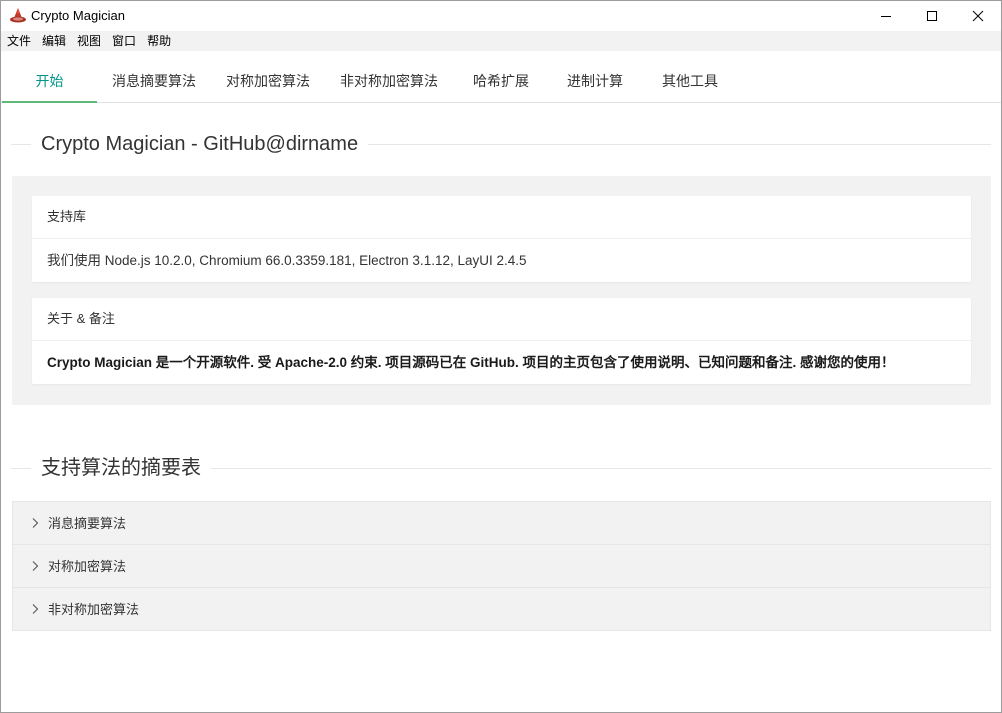 The image size is (1002, 713). What do you see at coordinates (121, 468) in the screenshot?
I see `summary-title: 支持算法的摘要表` at bounding box center [121, 468].